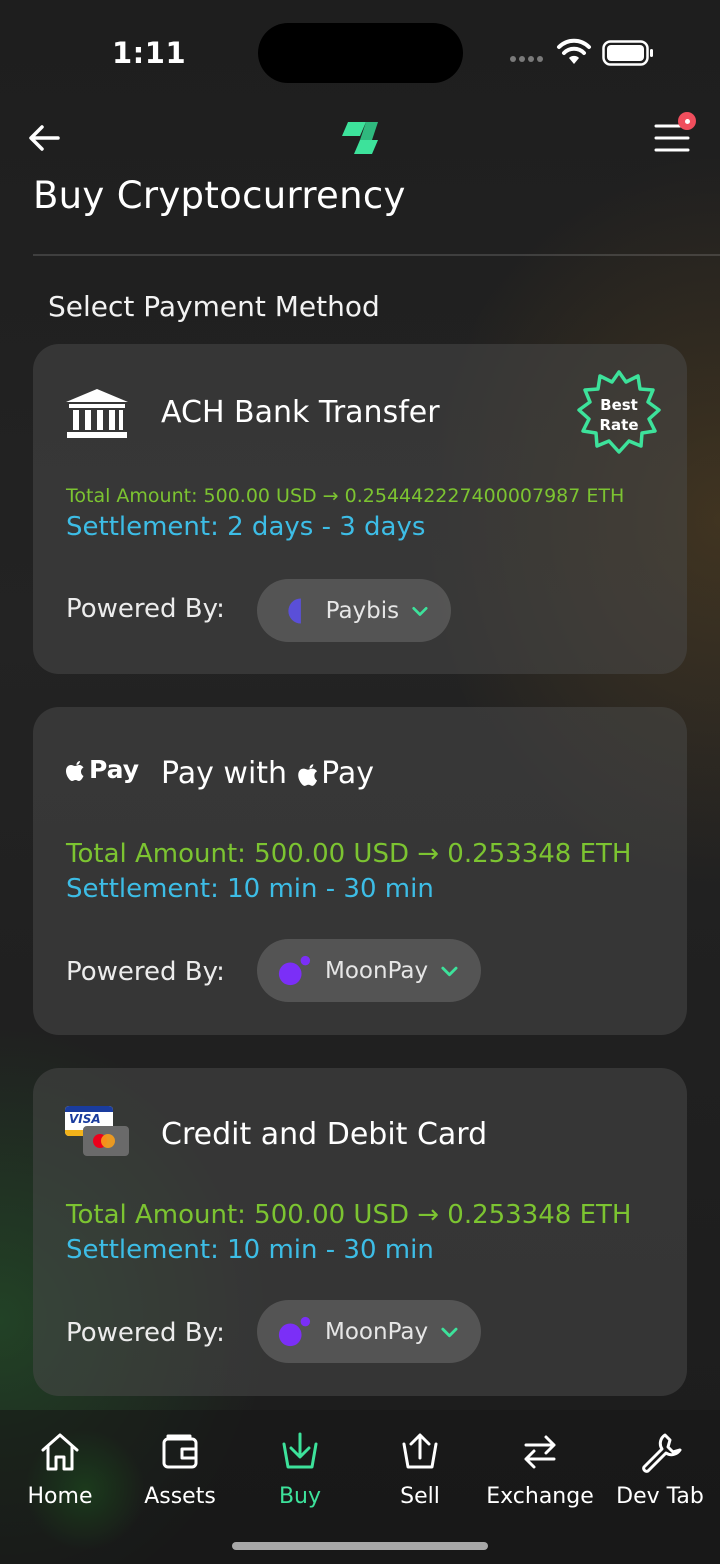  What do you see at coordinates (294, 610) in the screenshot?
I see `paybis-logo-icon` at bounding box center [294, 610].